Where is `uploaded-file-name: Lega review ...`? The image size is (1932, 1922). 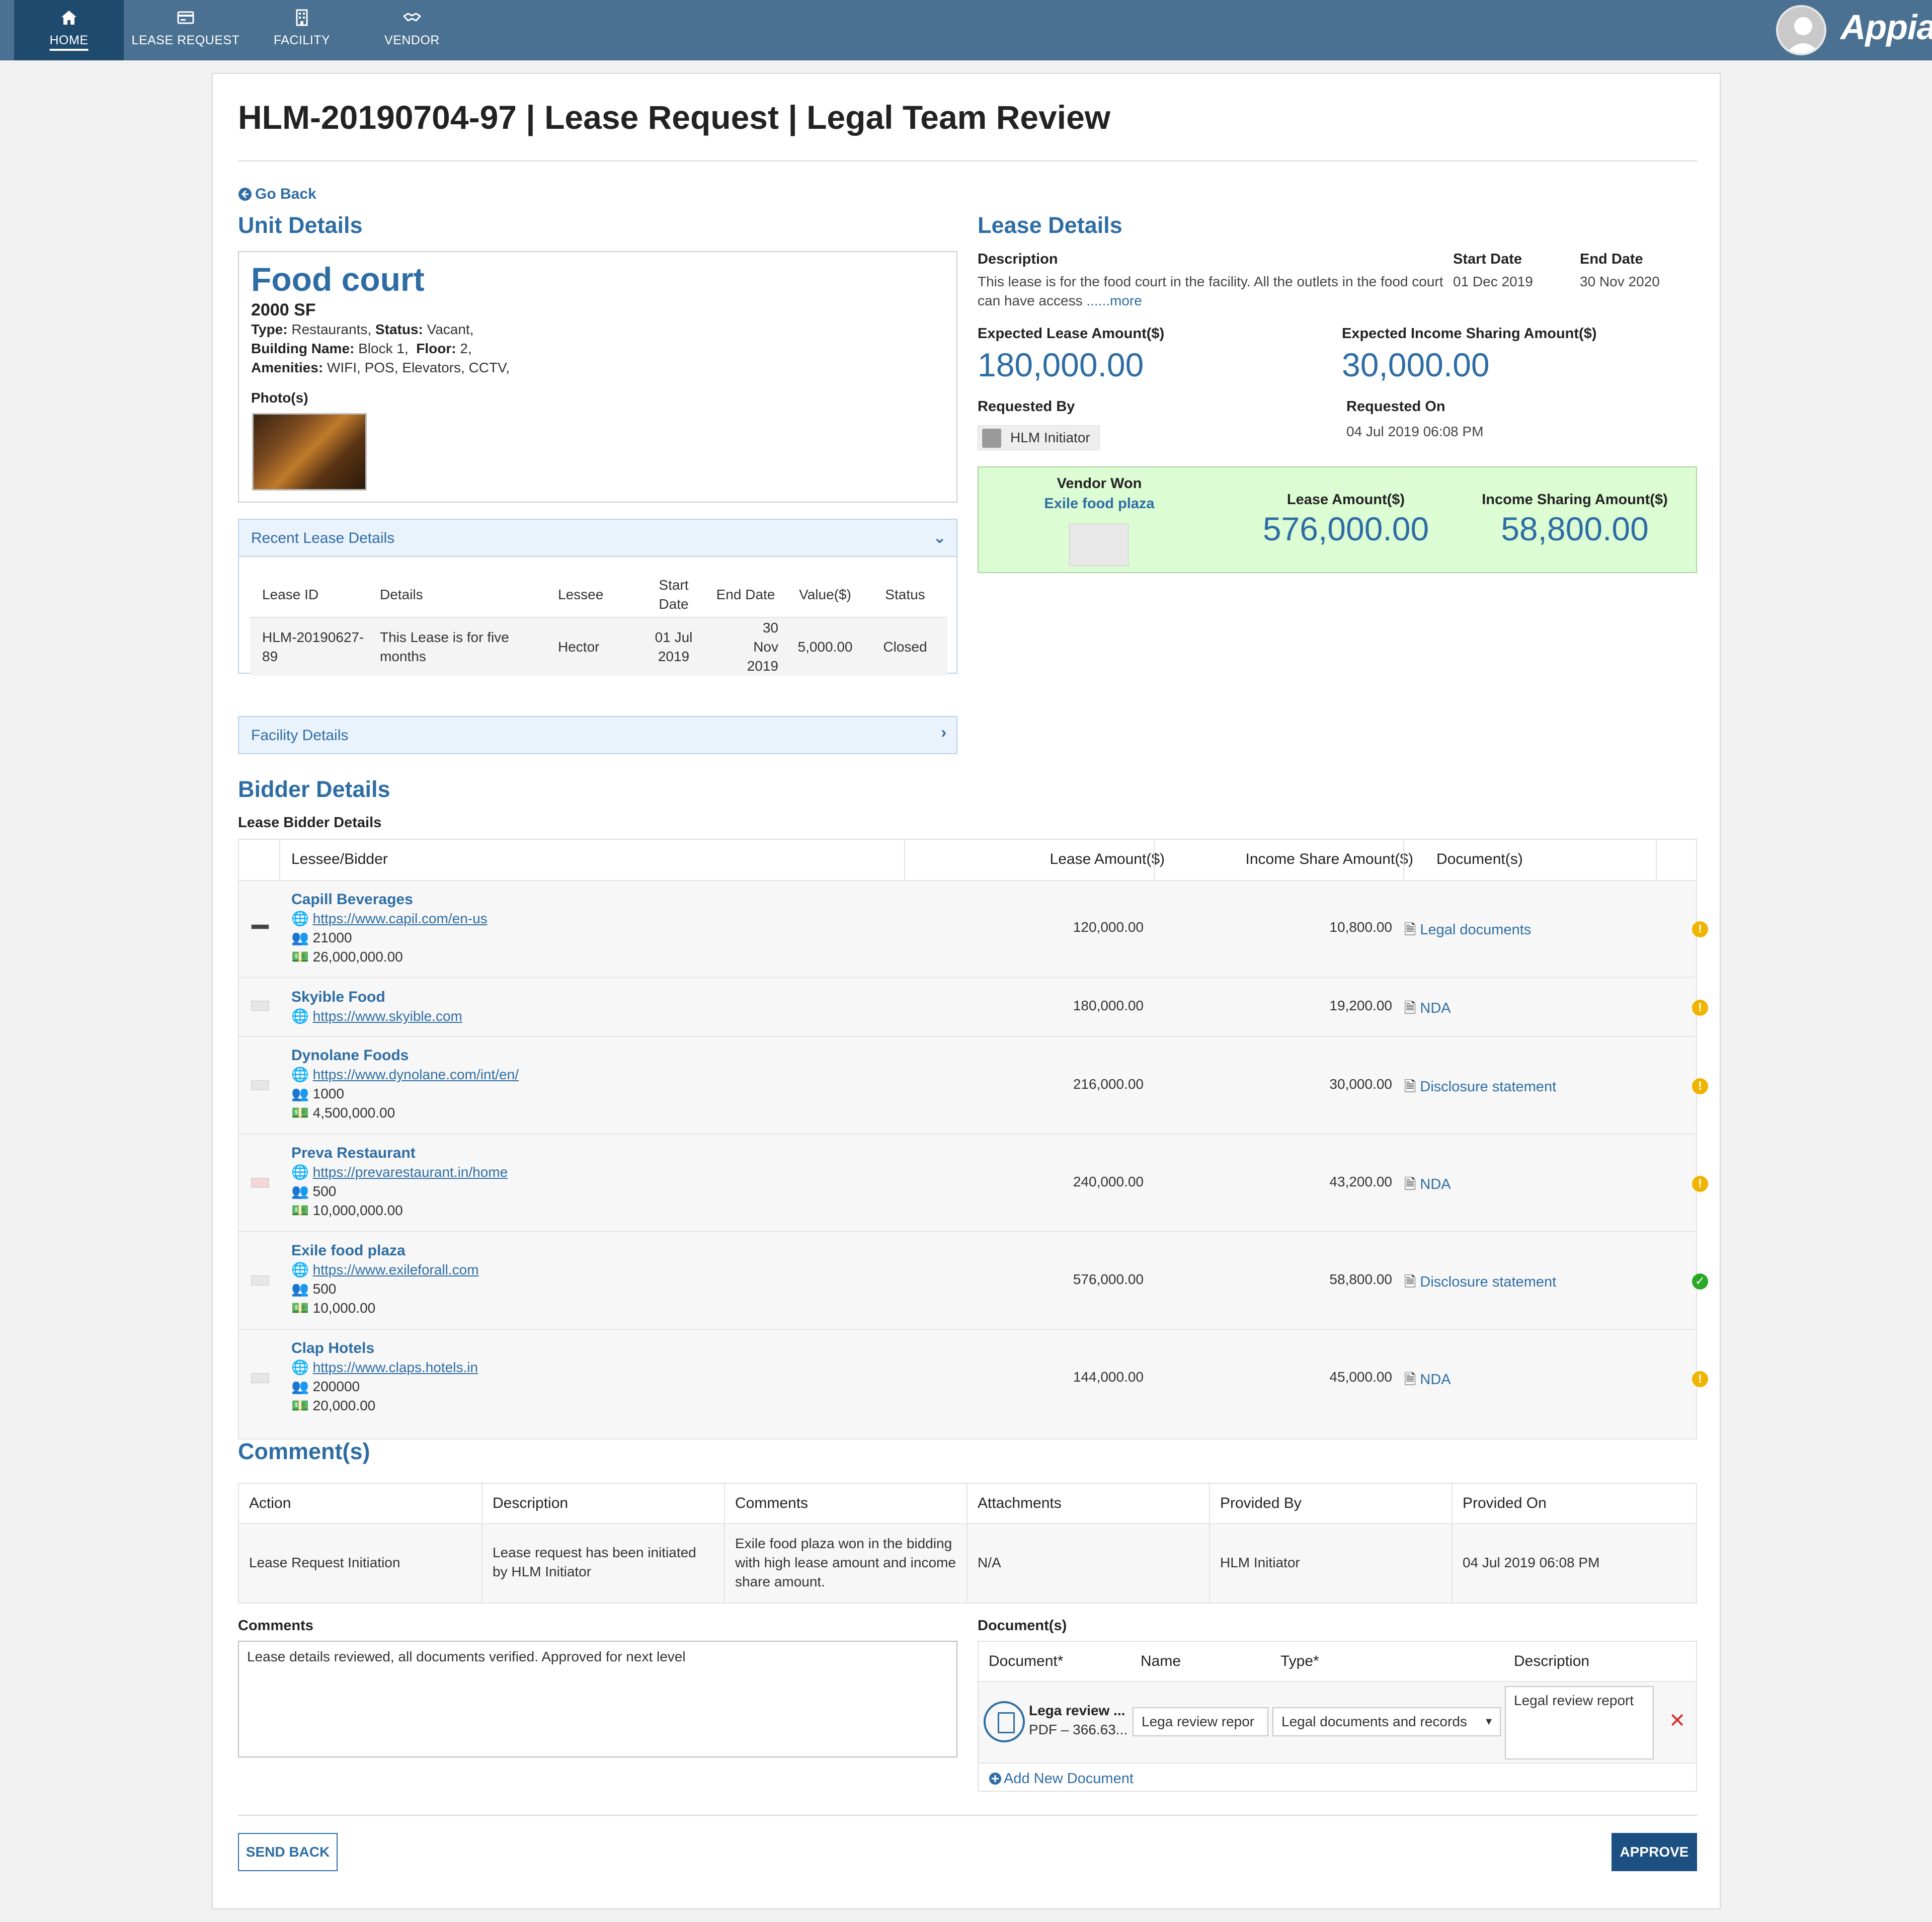
uploaded-file-name: Lega review ... is located at coordinates (1077, 1710).